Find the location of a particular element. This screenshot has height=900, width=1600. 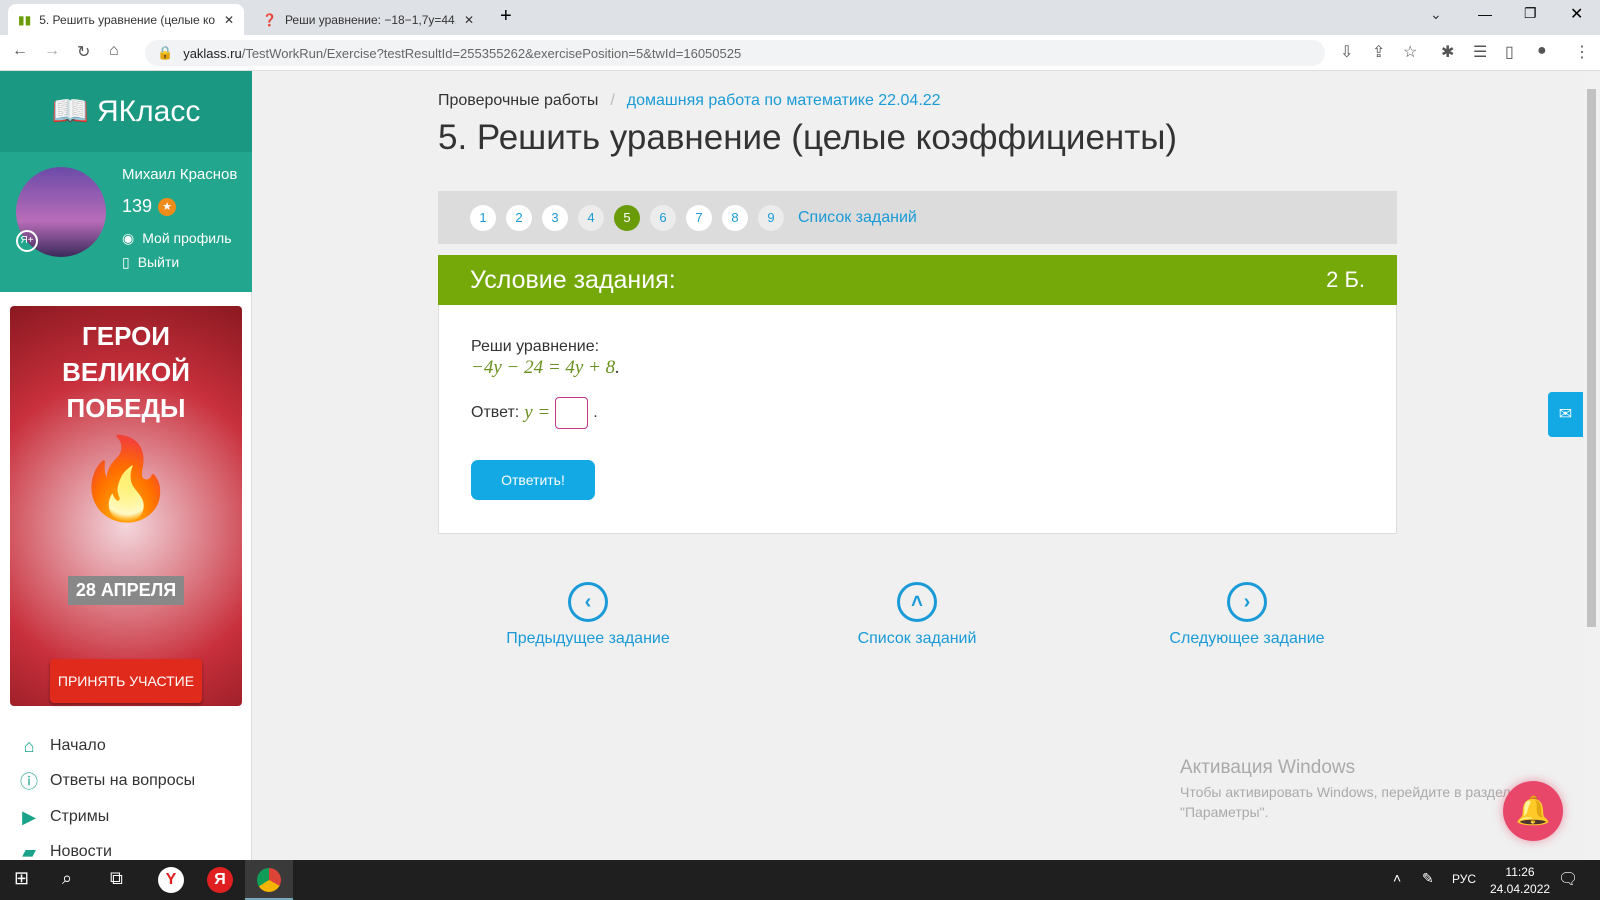

breadcrumb-root: Проверочные работы is located at coordinates (518, 101).